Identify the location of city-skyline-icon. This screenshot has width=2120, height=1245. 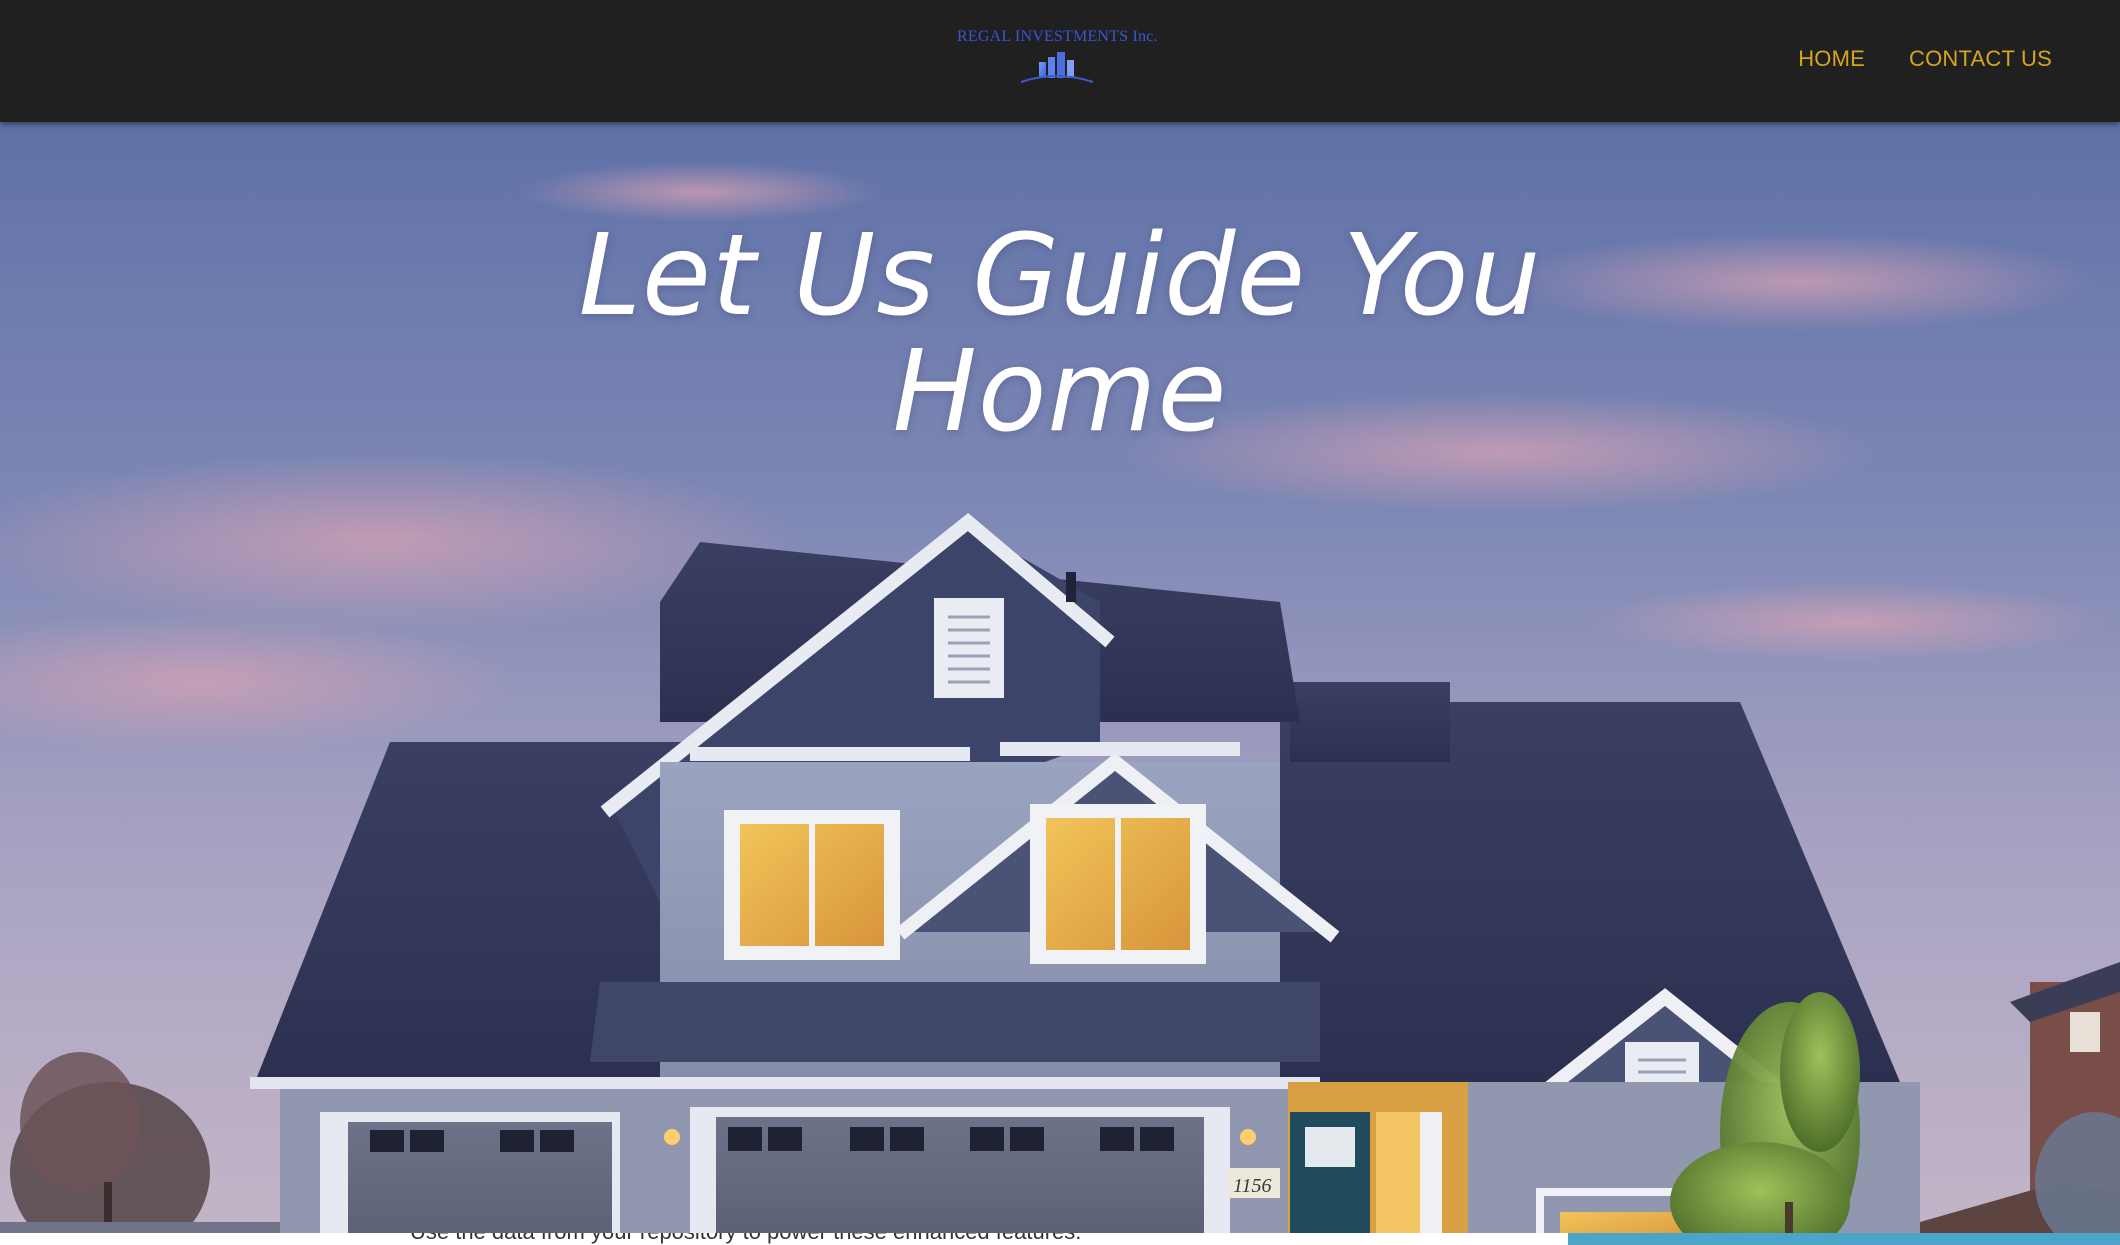
(1057, 67).